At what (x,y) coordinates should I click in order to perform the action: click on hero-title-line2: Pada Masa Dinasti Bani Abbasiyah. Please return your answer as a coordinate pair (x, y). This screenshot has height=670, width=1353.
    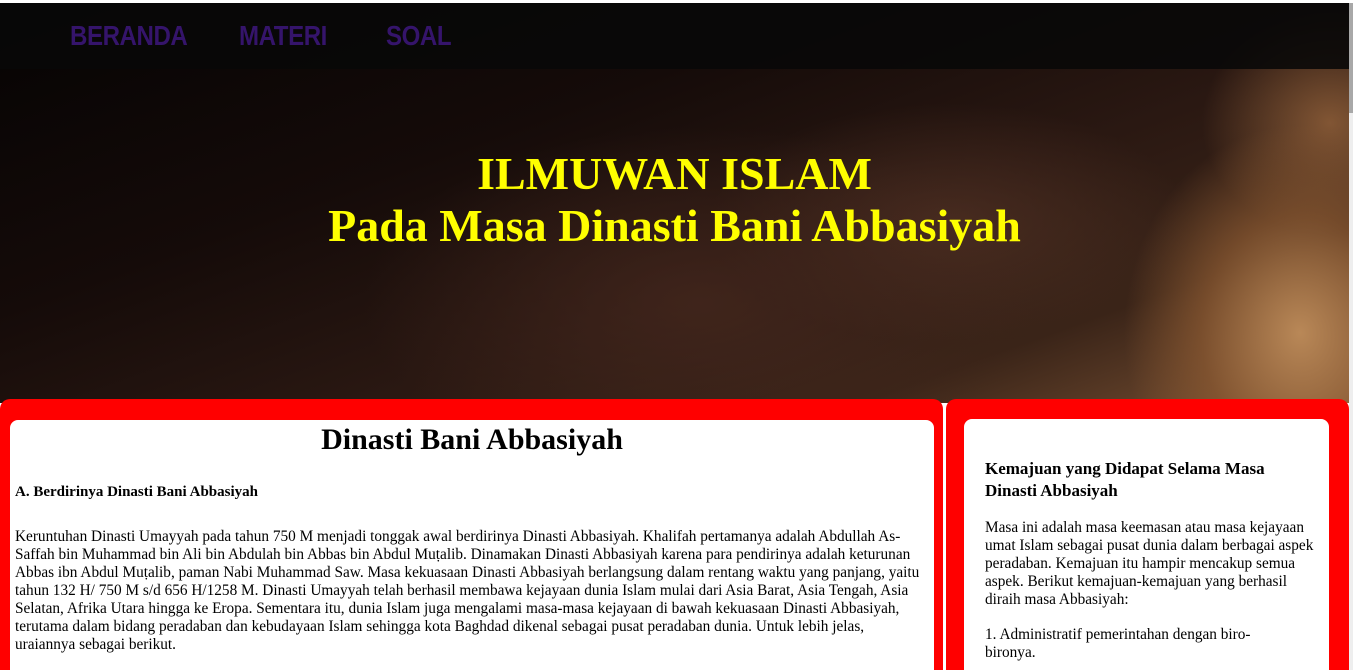
    Looking at the image, I should click on (674, 225).